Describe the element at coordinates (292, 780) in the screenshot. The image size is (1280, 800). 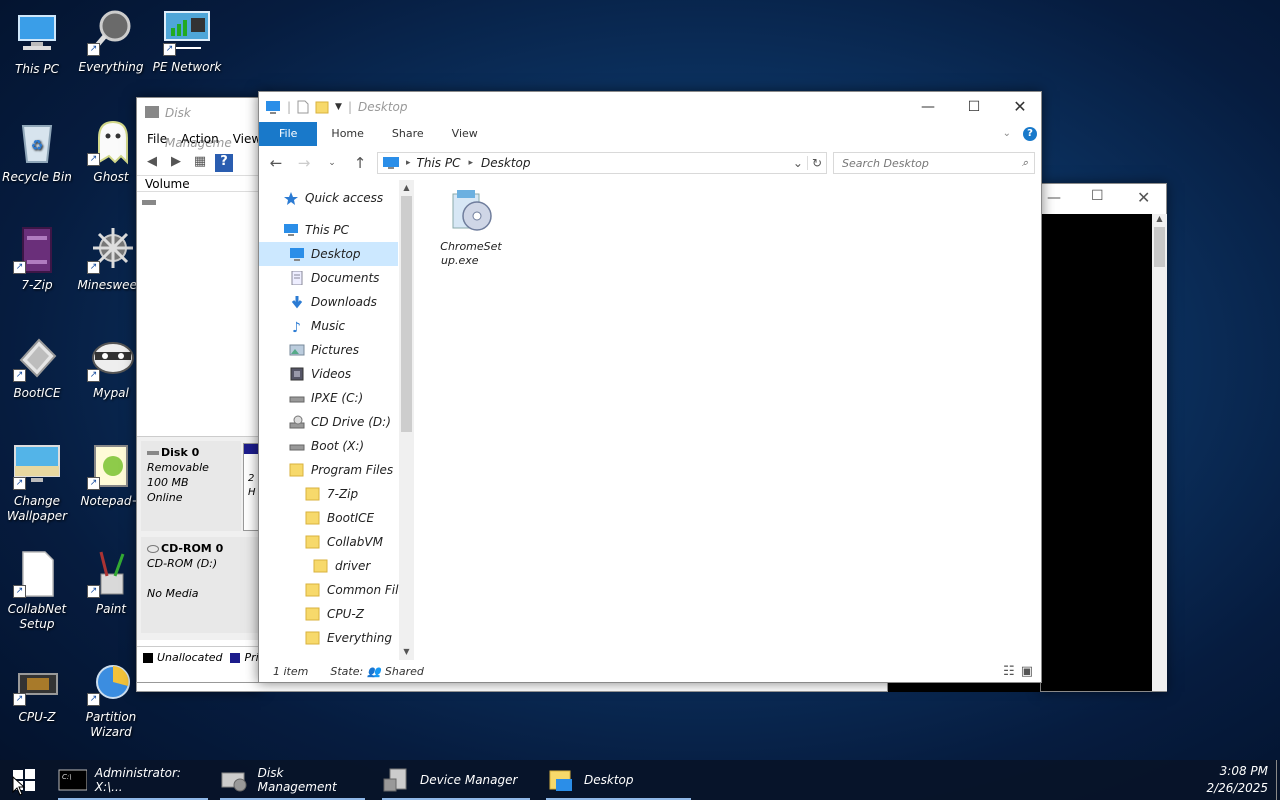
I see `taskbar-item-disk-management: Disk Management` at that location.